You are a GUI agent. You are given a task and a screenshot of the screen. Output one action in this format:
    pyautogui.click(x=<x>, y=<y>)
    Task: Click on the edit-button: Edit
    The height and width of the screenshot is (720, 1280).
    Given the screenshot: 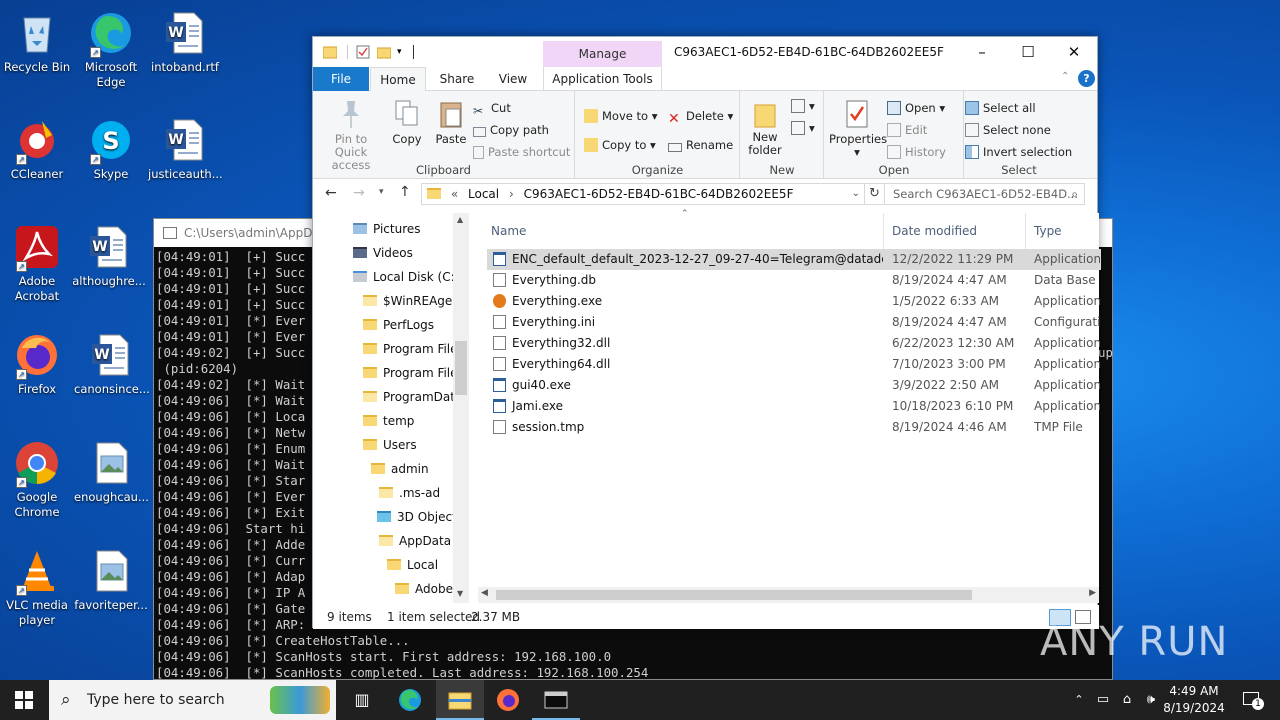 What is the action you would take?
    pyautogui.click(x=907, y=130)
    